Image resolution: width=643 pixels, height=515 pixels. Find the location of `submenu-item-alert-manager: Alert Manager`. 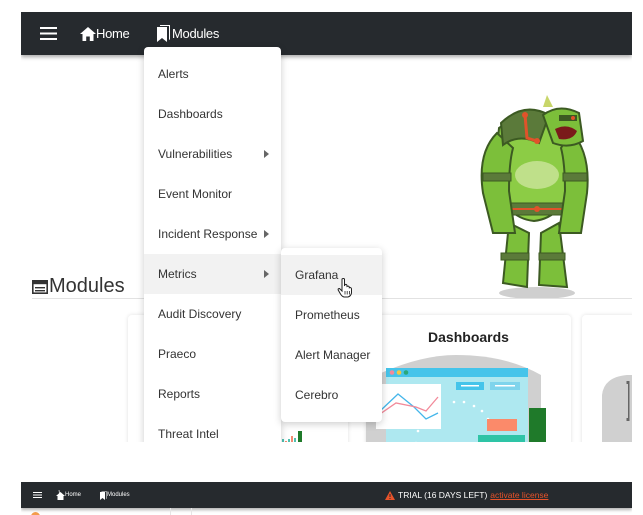

submenu-item-alert-manager: Alert Manager is located at coordinates (331, 355).